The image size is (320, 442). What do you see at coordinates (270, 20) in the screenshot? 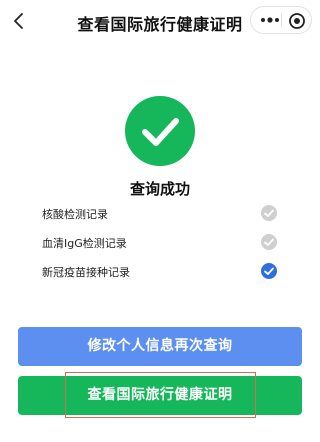
I see `more-dots-icon` at bounding box center [270, 20].